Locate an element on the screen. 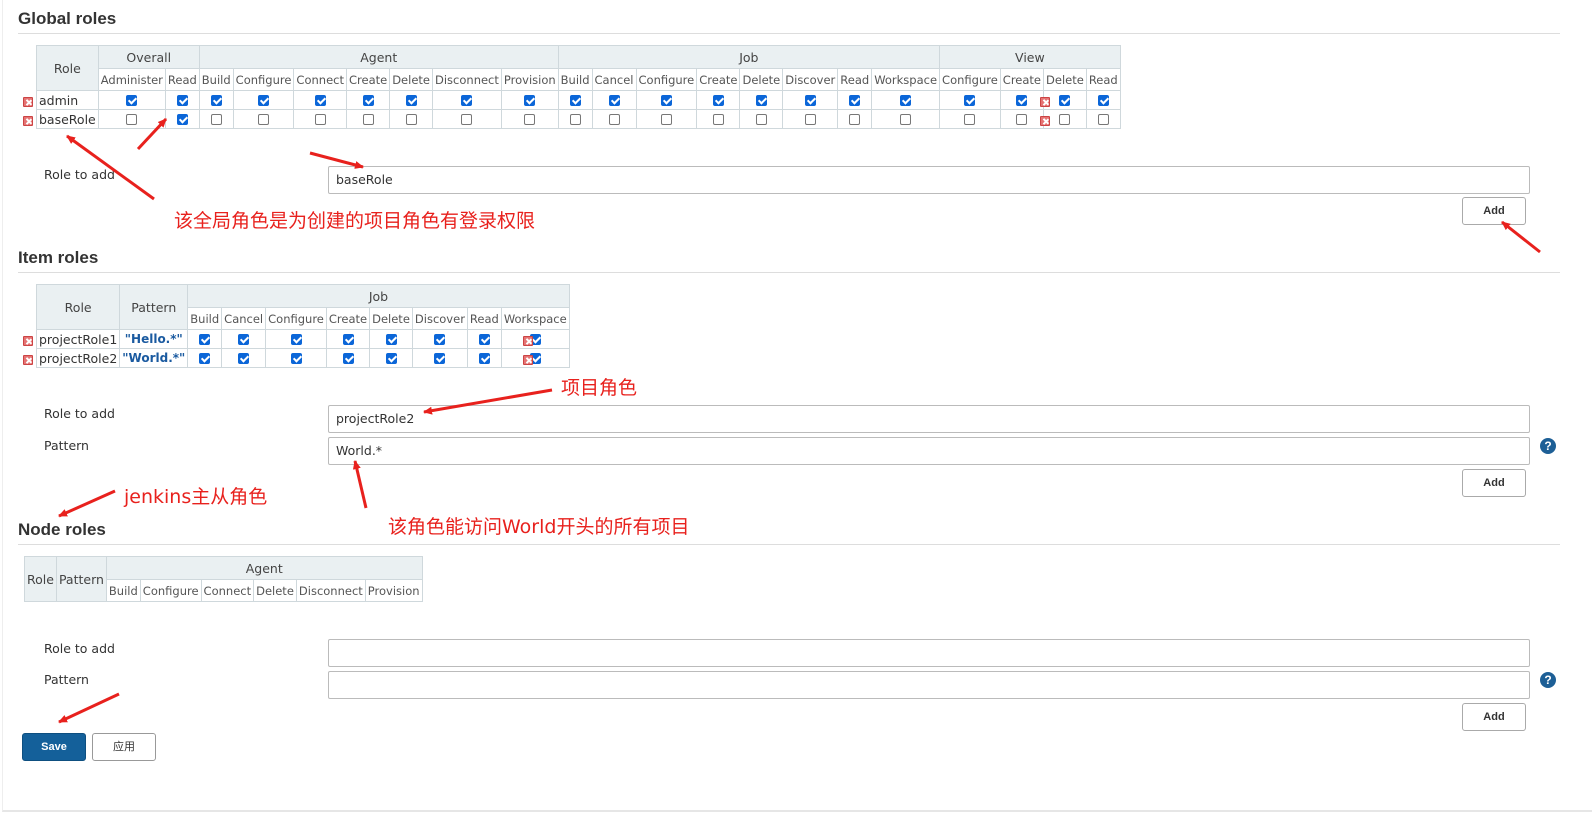 Image resolution: width=1594 pixels, height=815 pixels. arrow-to-role-input is located at coordinates (336, 160).